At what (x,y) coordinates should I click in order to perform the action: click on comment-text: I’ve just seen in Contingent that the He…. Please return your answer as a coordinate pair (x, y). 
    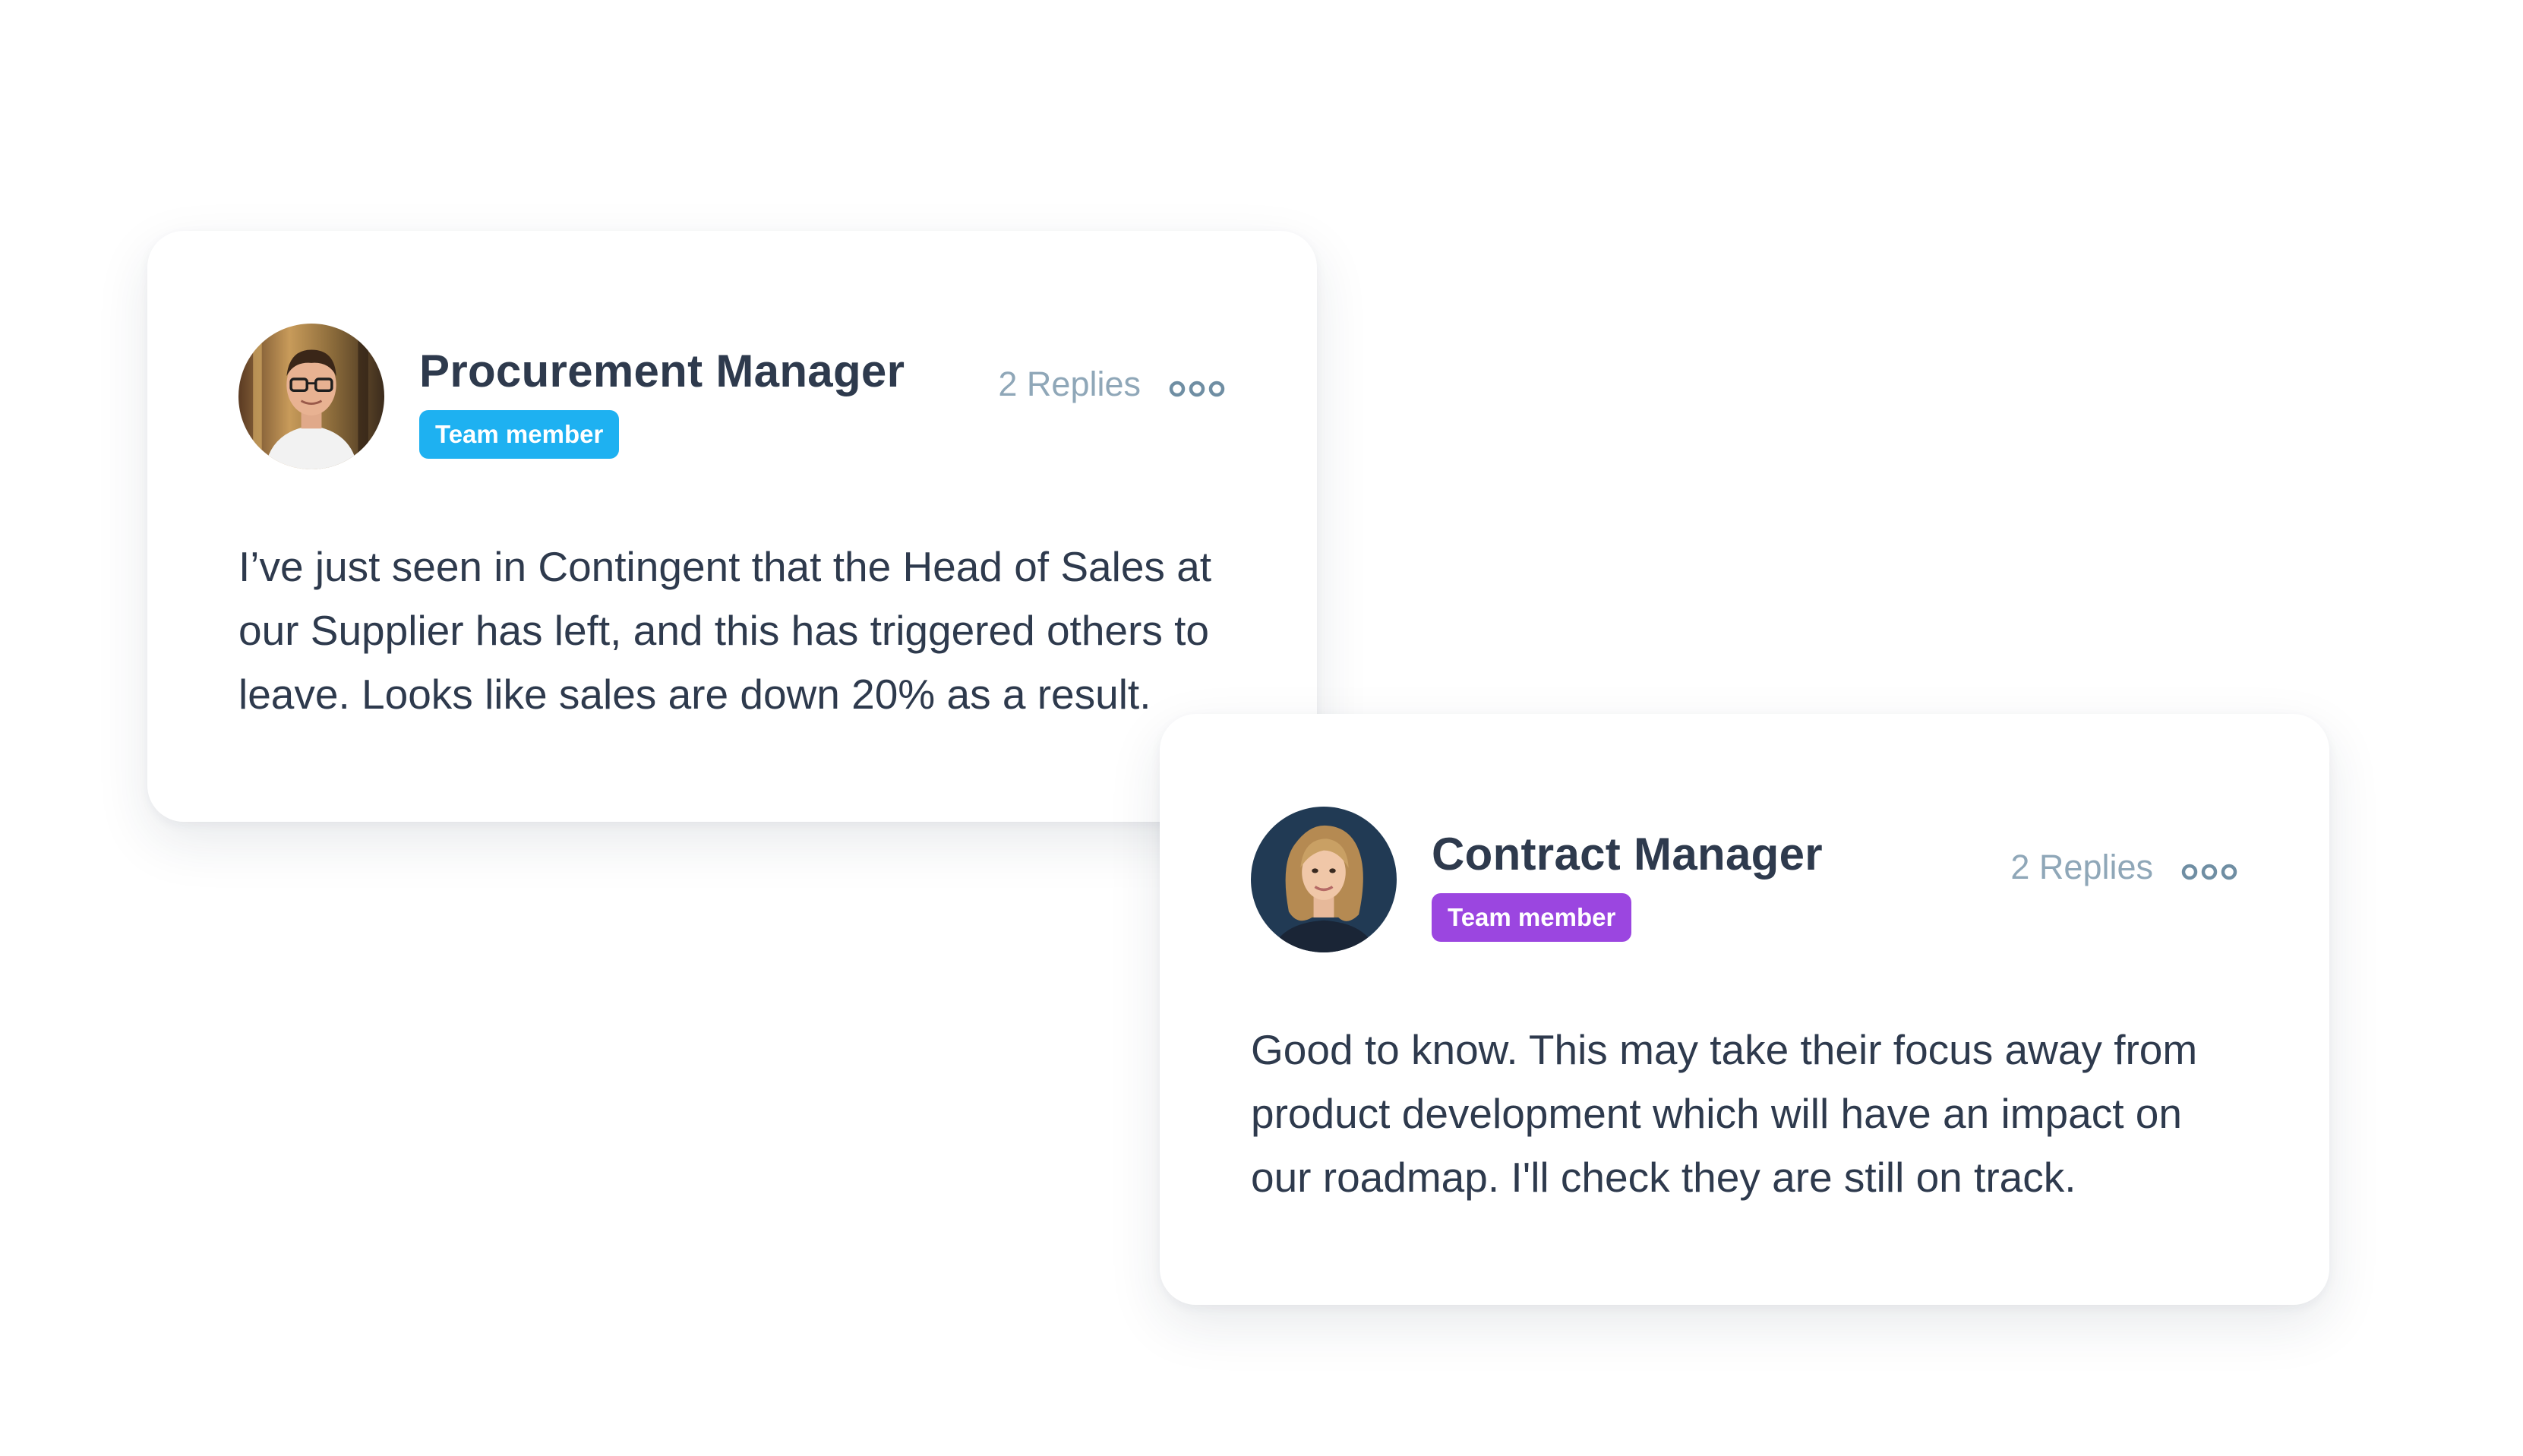
    Looking at the image, I should click on (725, 630).